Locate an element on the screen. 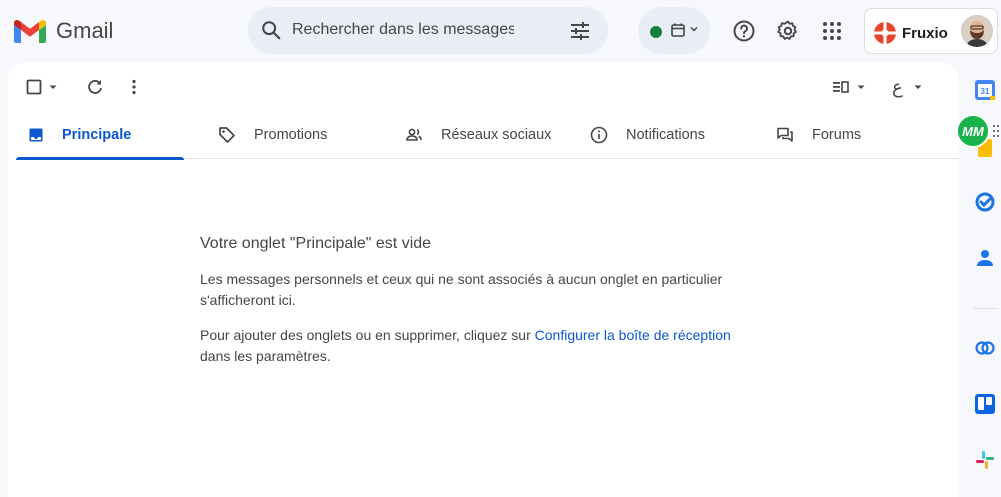  avatar is located at coordinates (977, 31).